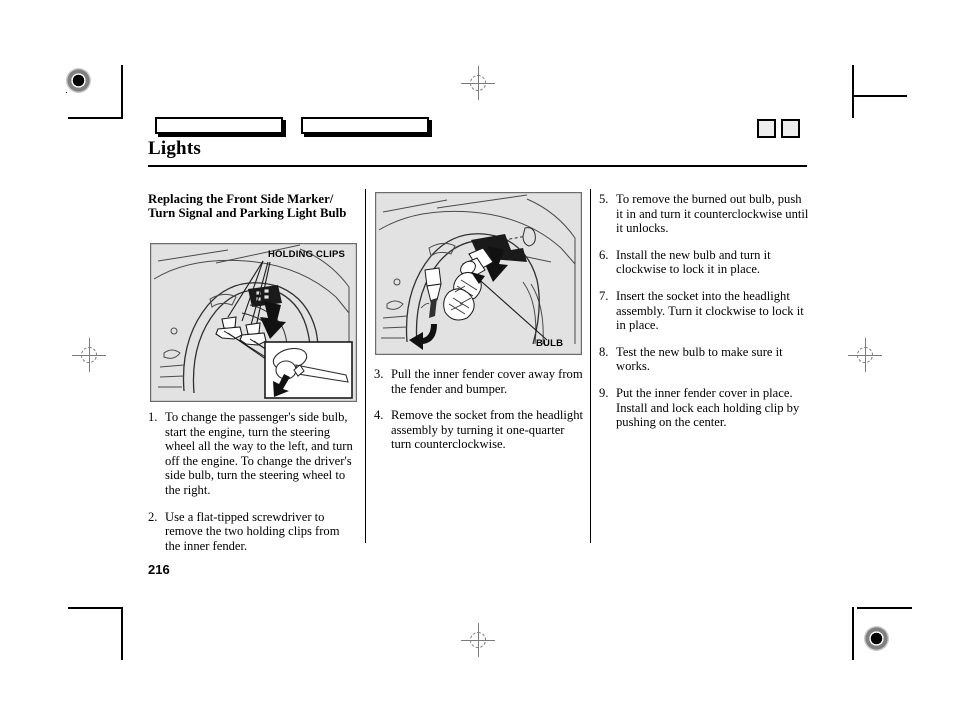 The height and width of the screenshot is (710, 954). I want to click on figure-label-holding-clips: HOLDING CLIPS, so click(307, 254).